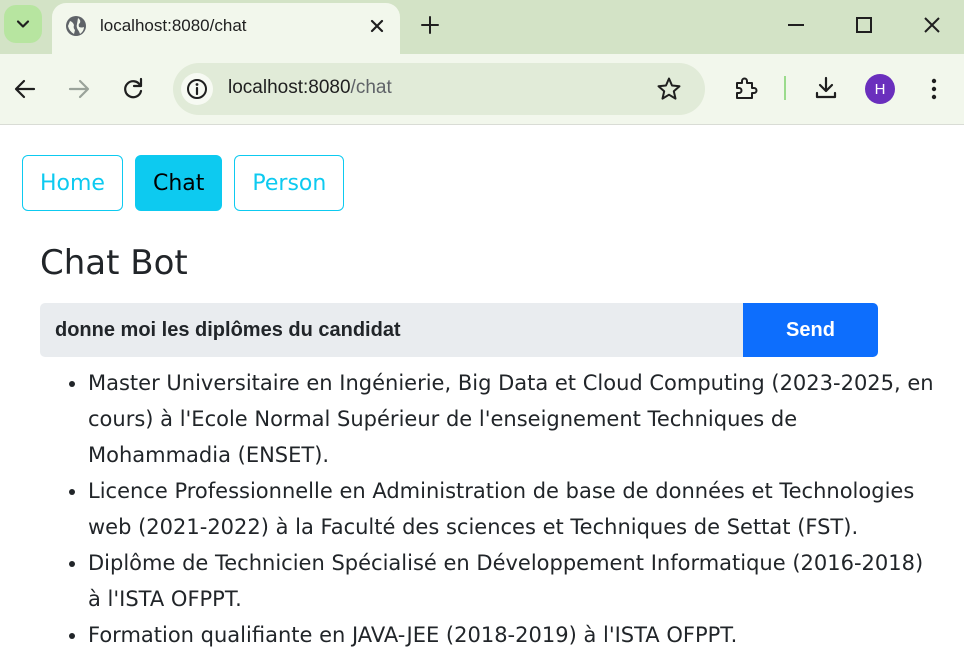 The image size is (964, 659). I want to click on globe-icon, so click(76, 26).